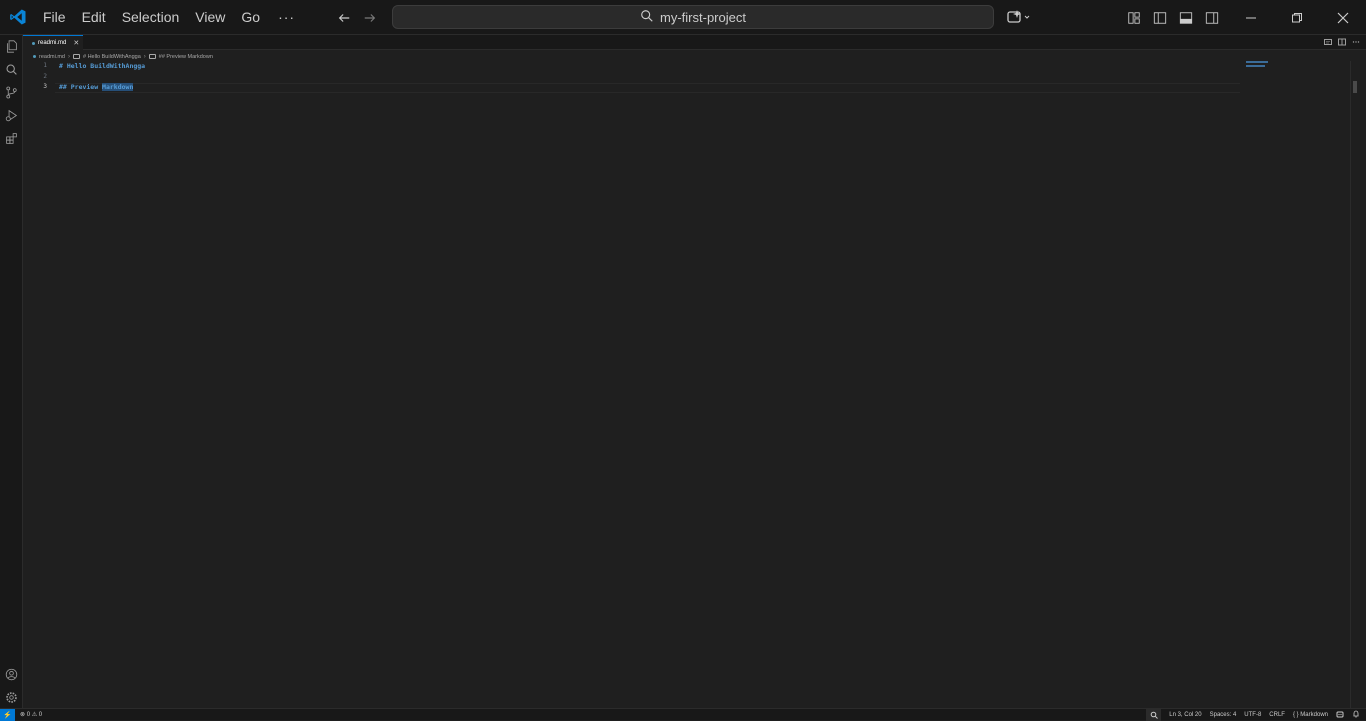  What do you see at coordinates (11, 697) in the screenshot?
I see `settings-gear-icon` at bounding box center [11, 697].